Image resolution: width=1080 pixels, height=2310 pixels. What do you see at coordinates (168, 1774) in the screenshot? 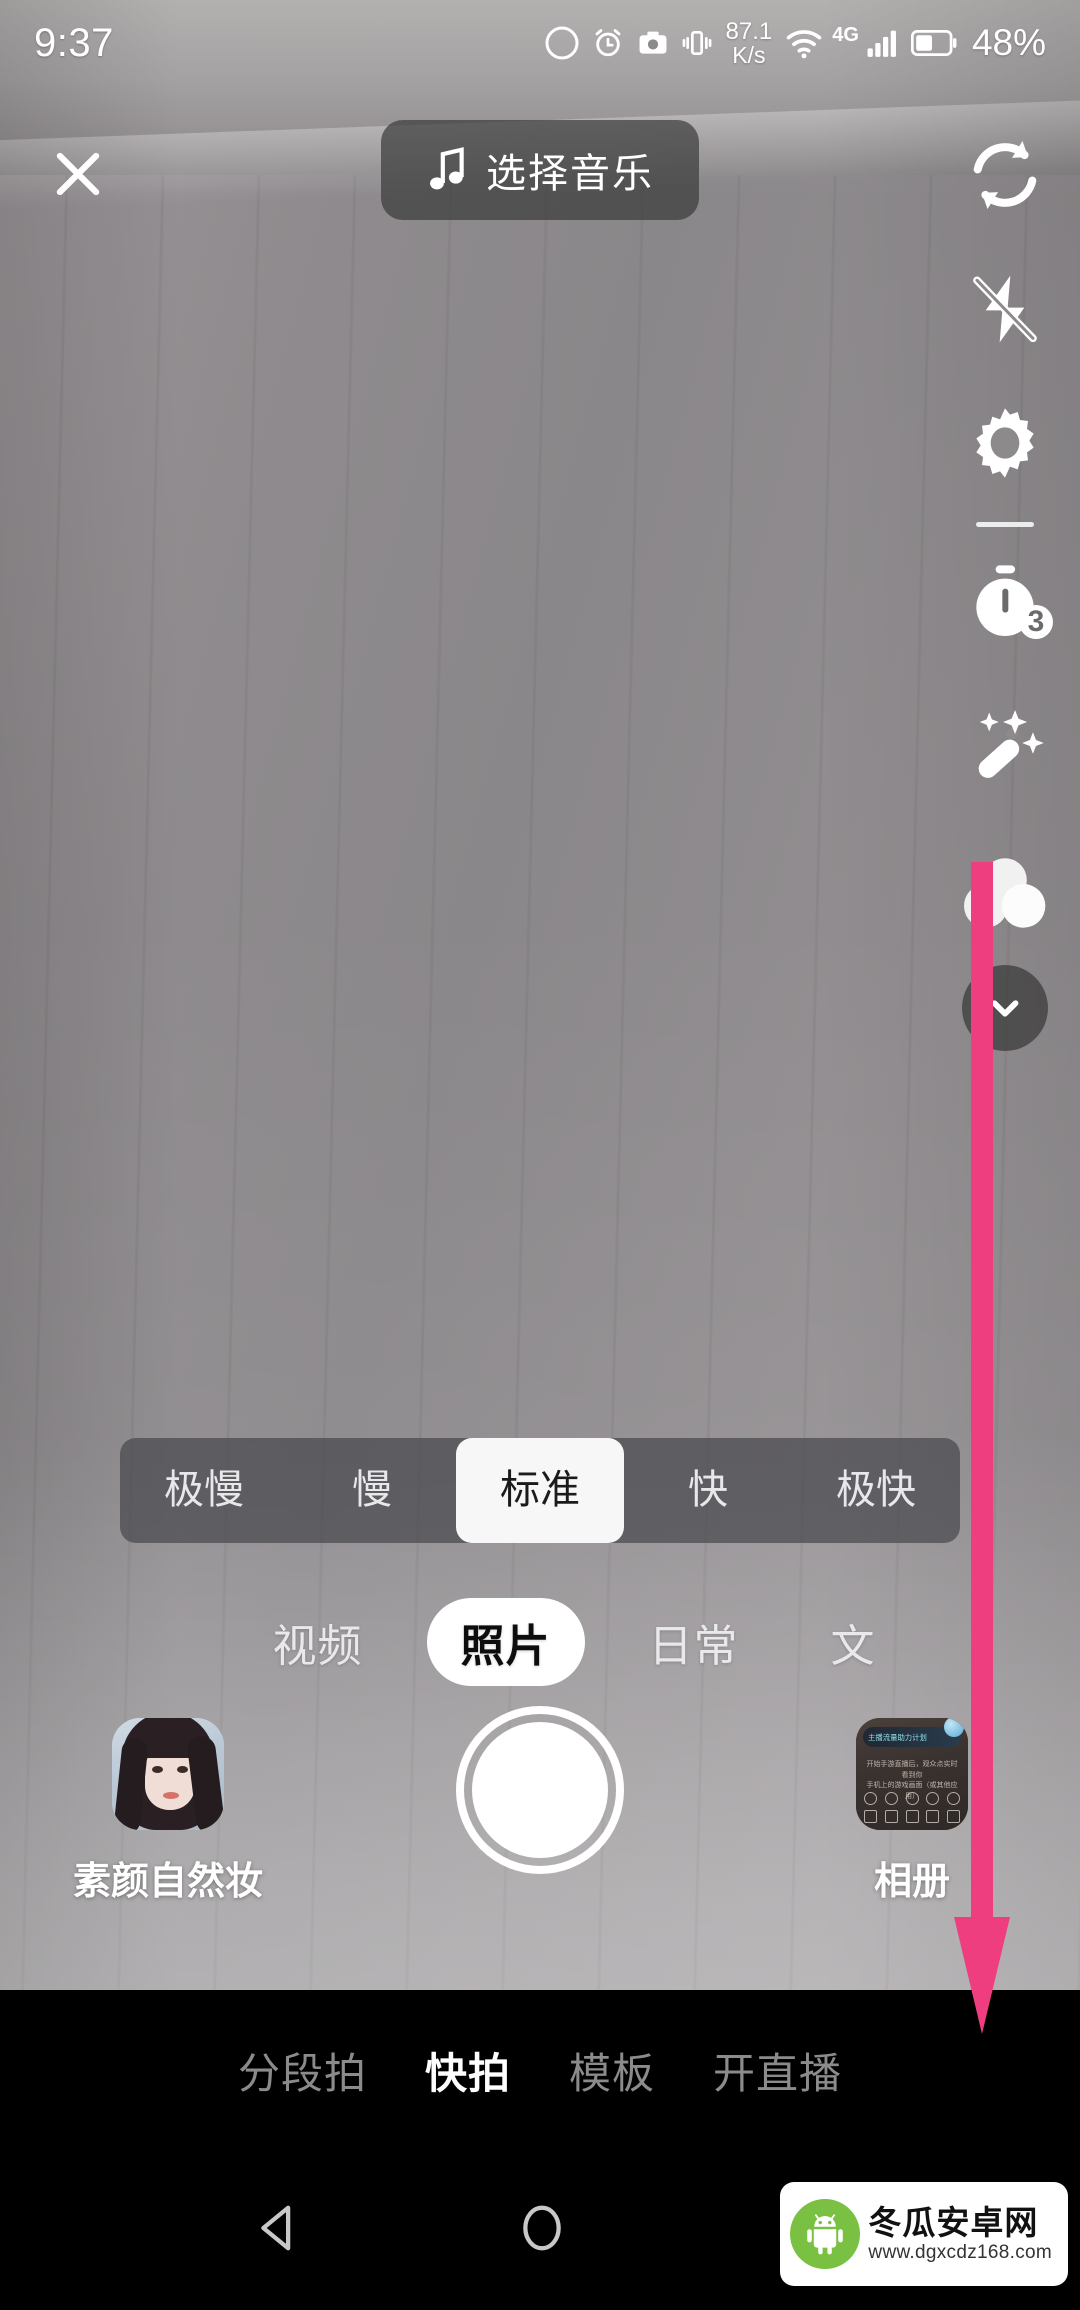
I see `beauty-filter-thumbnail` at bounding box center [168, 1774].